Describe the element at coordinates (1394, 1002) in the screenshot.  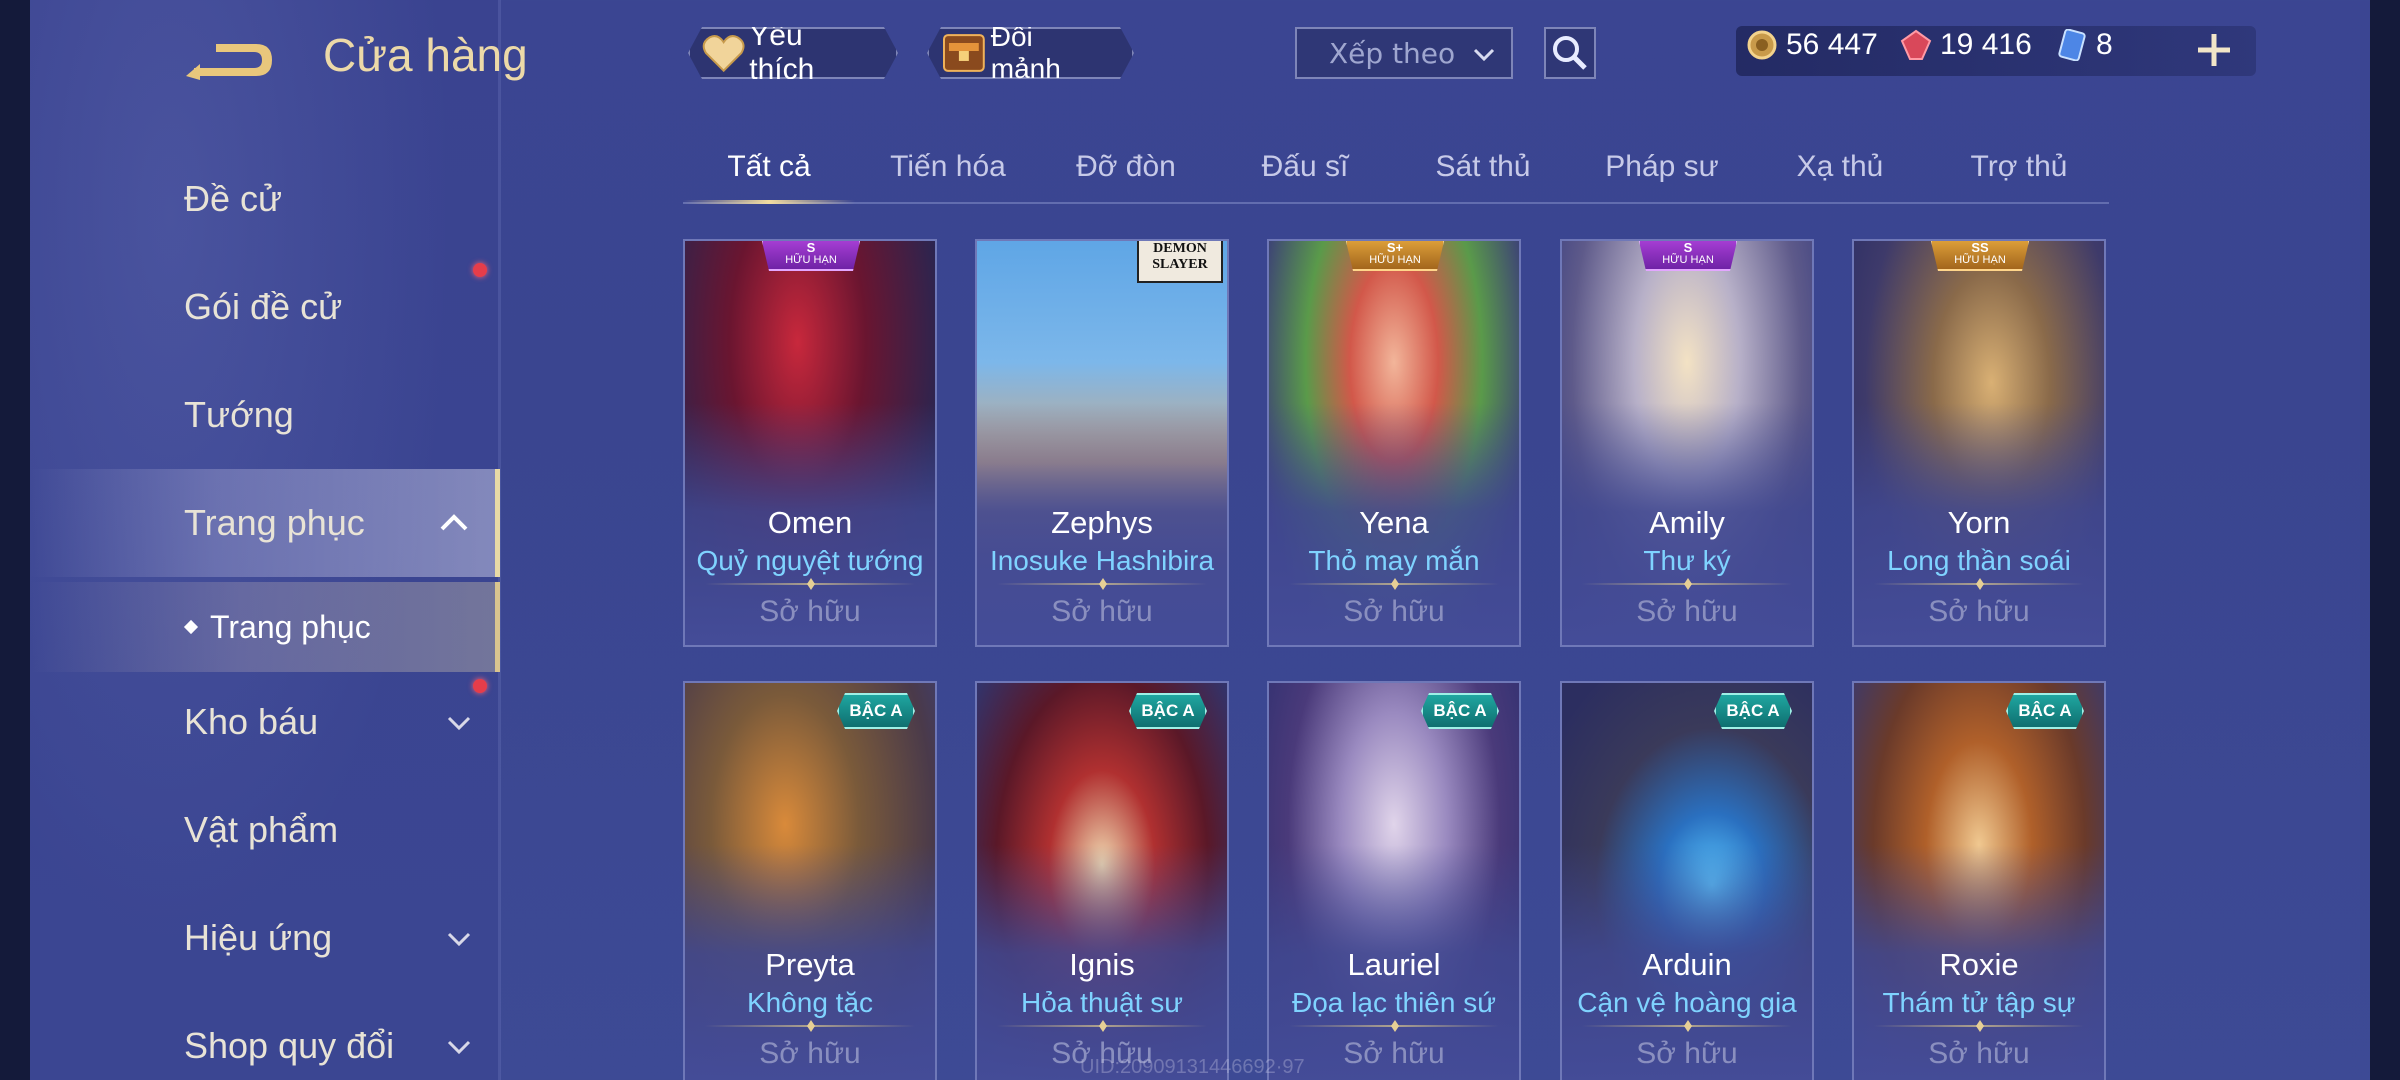
I see `skin-name: Đọa lạc thiên sứ` at that location.